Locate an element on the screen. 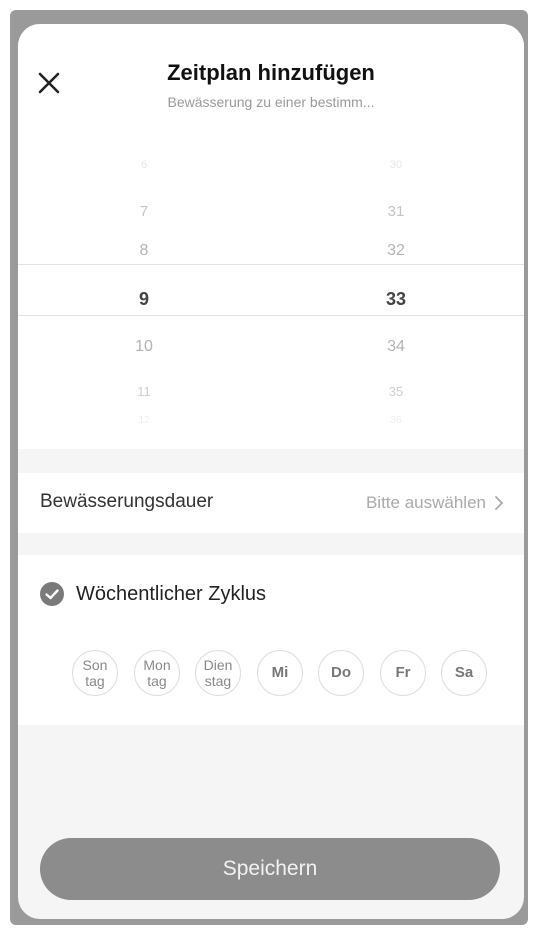 This screenshot has height=932, width=534. hour-option: 9 is located at coordinates (144, 299).